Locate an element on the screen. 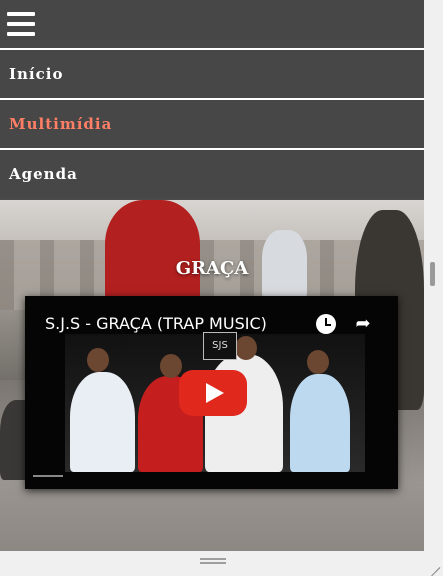 The height and width of the screenshot is (576, 443). section-title: GRAÇA is located at coordinates (212, 268).